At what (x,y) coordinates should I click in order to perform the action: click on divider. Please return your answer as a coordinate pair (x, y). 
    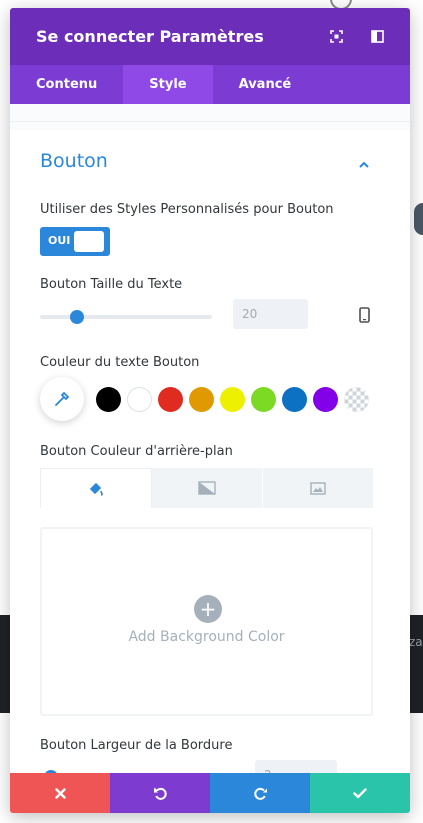
    Looking at the image, I should click on (210, 121).